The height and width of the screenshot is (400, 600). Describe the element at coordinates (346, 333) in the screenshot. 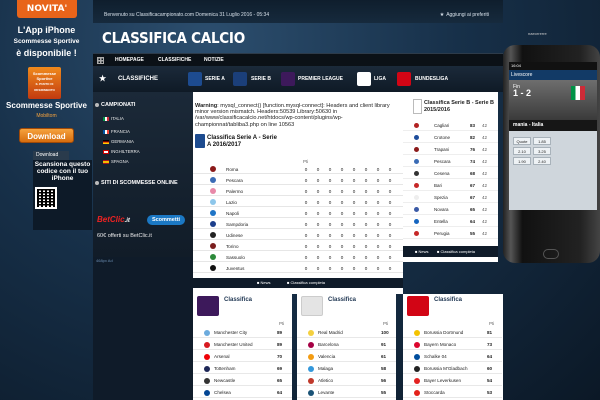

I see `table-row: Real Madrid 100` at that location.